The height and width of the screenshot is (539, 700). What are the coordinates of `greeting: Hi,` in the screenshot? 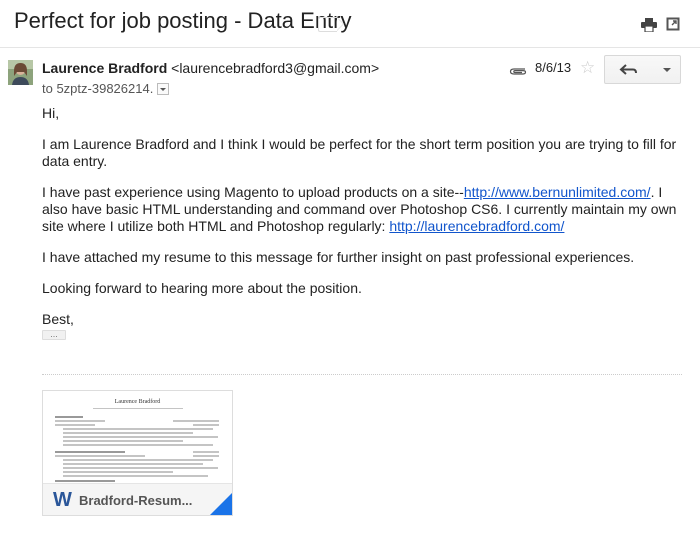 It's located at (51, 113).